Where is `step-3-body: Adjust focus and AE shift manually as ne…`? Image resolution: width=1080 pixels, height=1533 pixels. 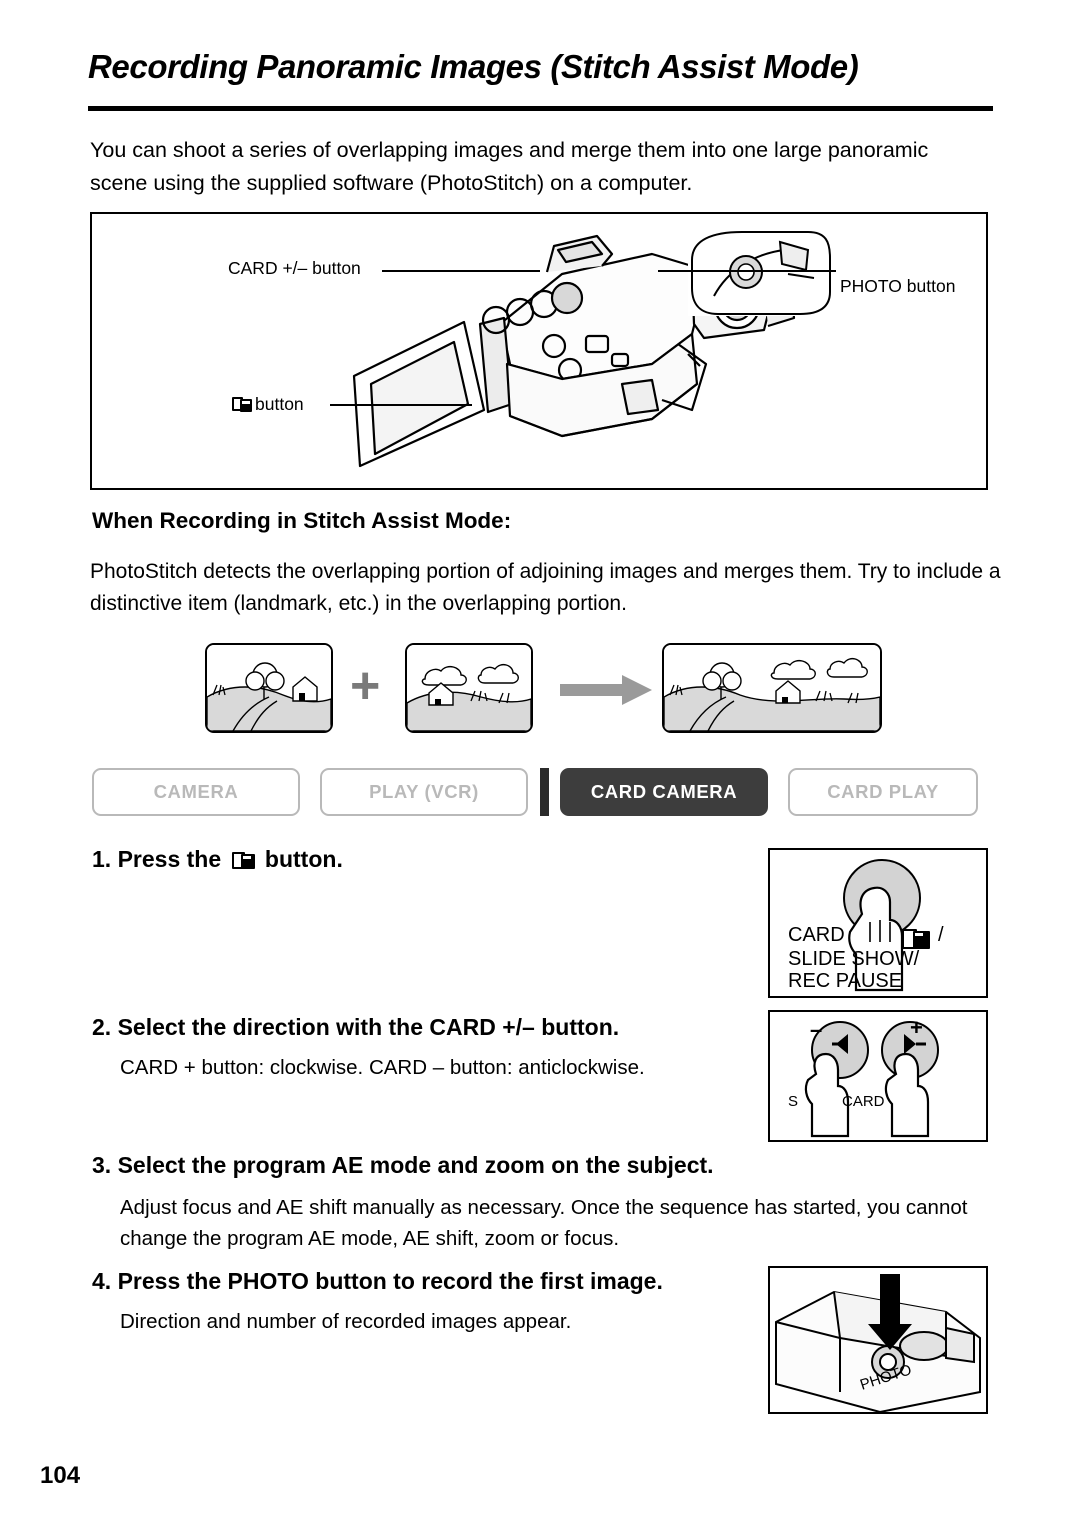 step-3-body: Adjust focus and AE shift manually as ne… is located at coordinates (544, 1223).